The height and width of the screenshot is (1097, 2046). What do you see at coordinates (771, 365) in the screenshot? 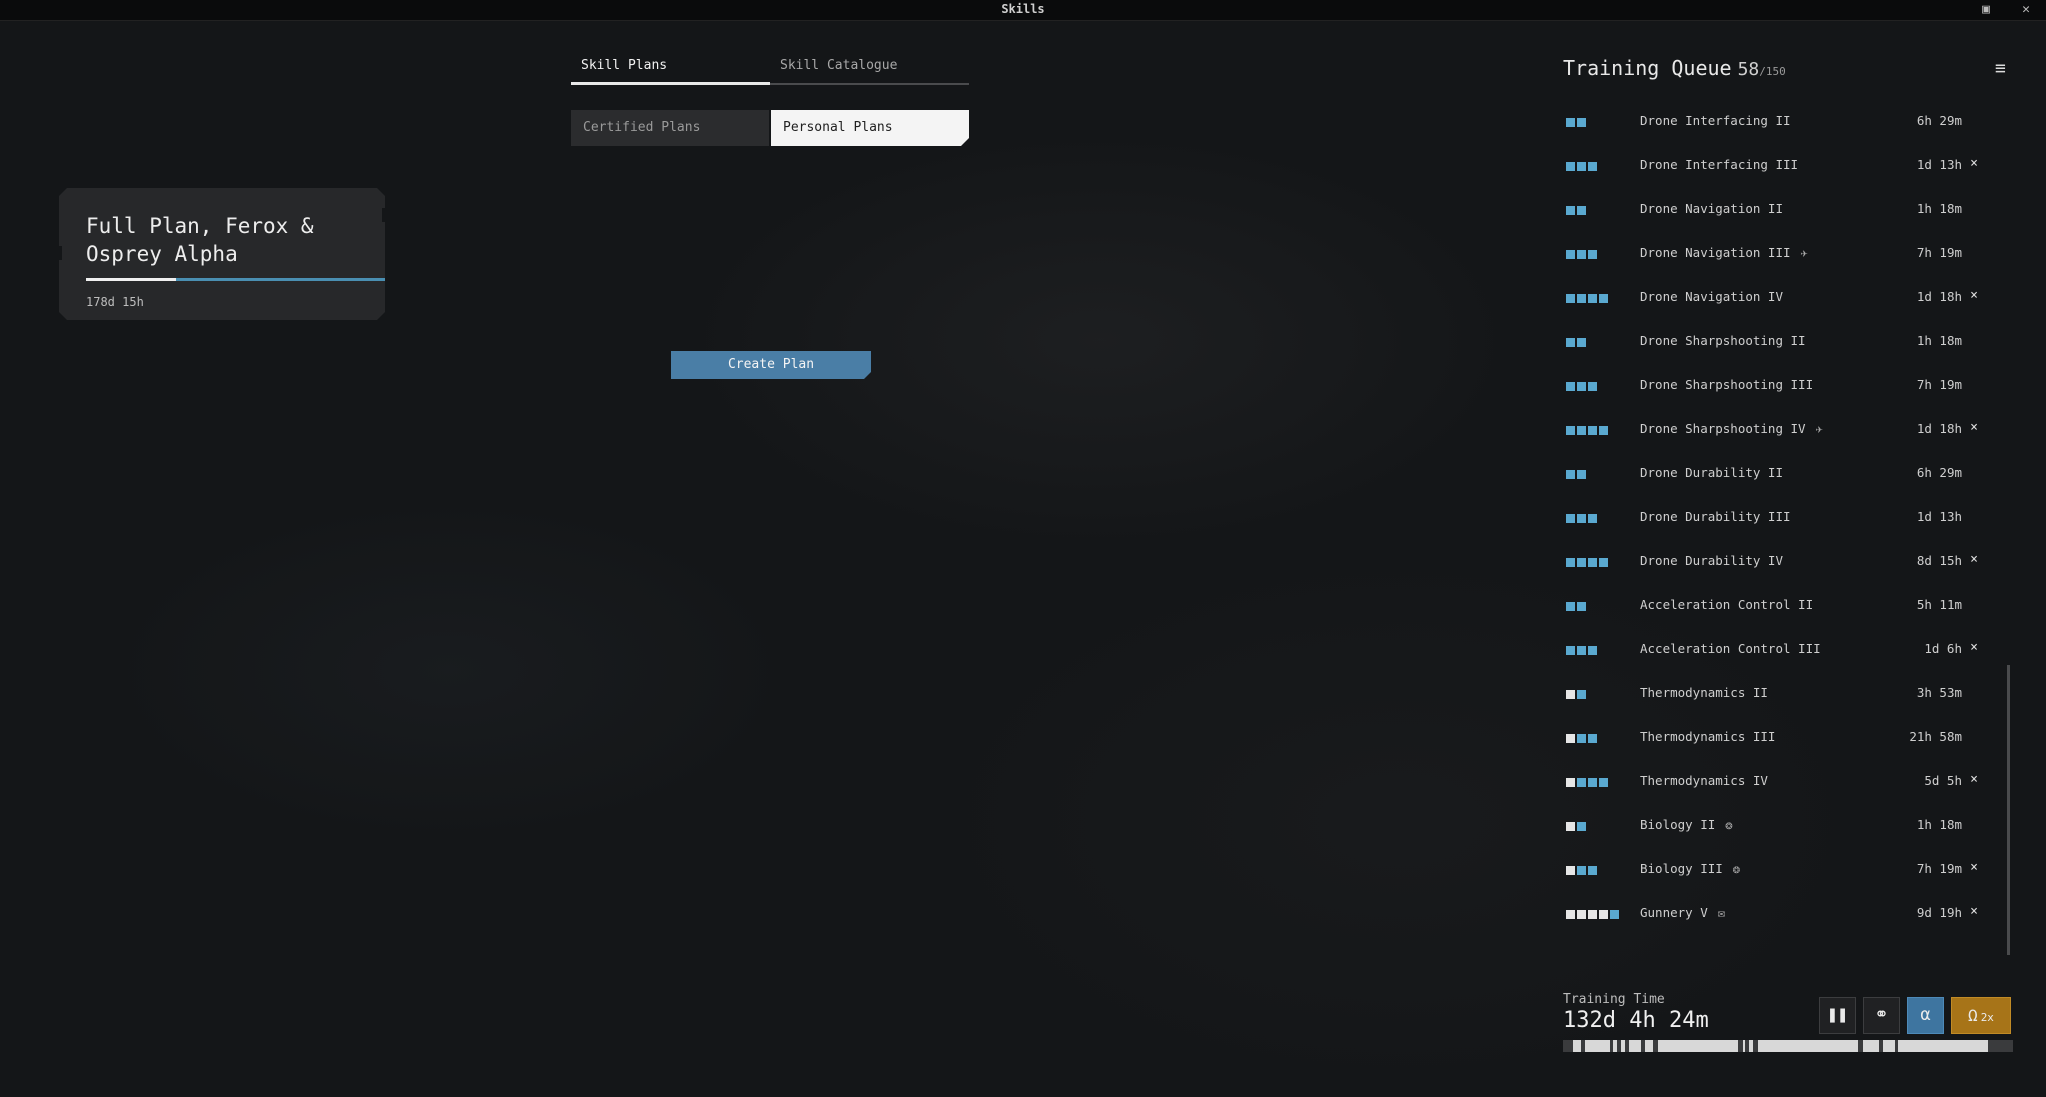
I see `create-plan-button: Create Plan` at bounding box center [771, 365].